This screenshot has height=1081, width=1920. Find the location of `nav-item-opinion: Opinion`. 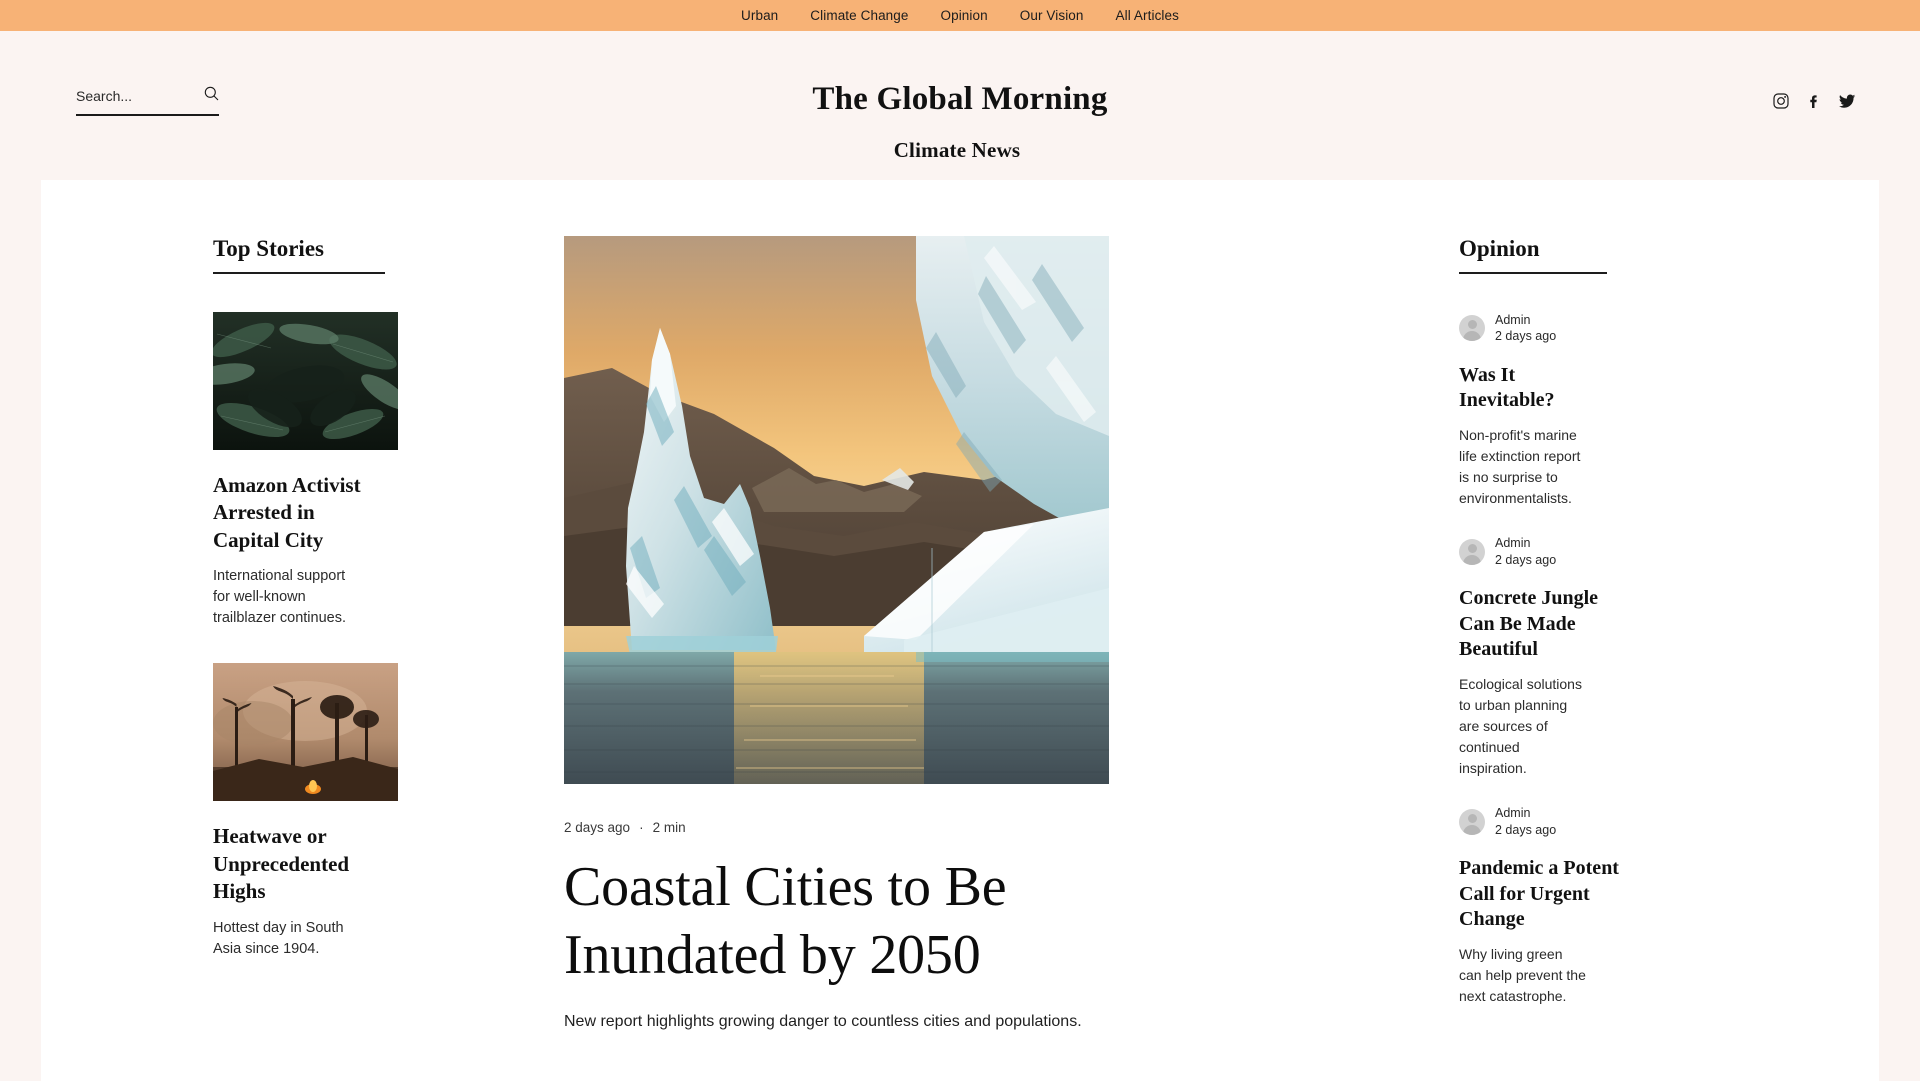

nav-item-opinion: Opinion is located at coordinates (964, 15).